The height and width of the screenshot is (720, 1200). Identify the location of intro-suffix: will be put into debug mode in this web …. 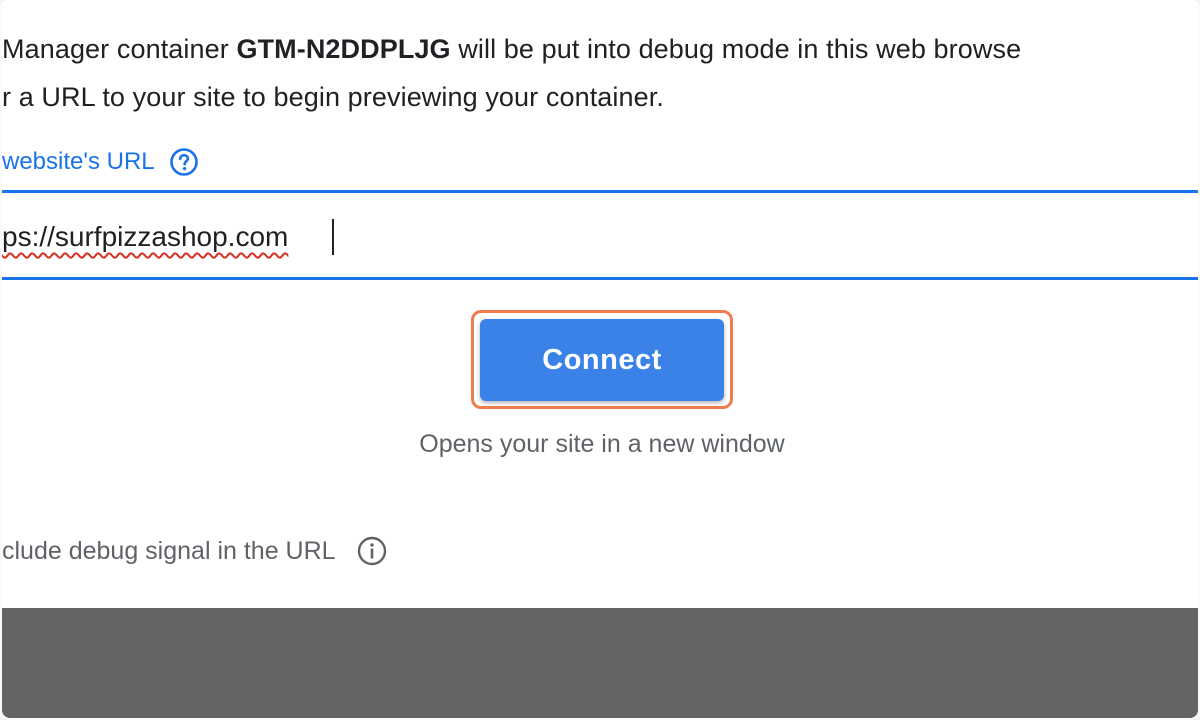
(736, 49).